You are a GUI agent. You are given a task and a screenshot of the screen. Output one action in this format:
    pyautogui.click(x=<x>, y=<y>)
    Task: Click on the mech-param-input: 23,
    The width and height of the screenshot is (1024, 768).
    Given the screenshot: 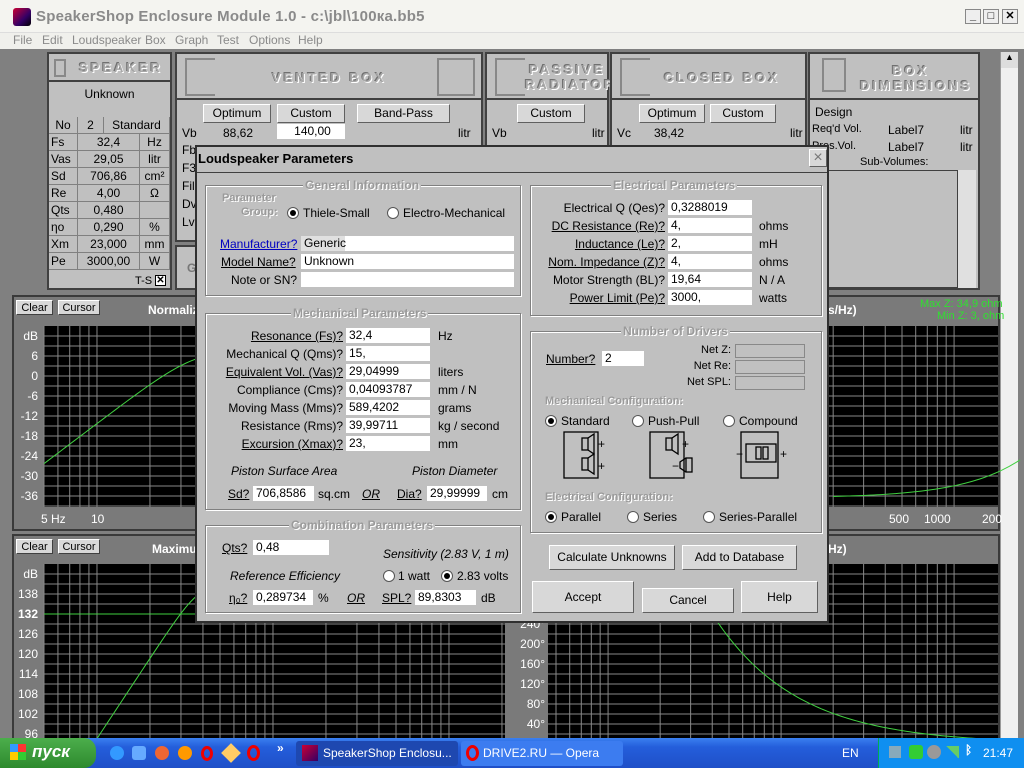 What is the action you would take?
    pyautogui.click(x=388, y=443)
    